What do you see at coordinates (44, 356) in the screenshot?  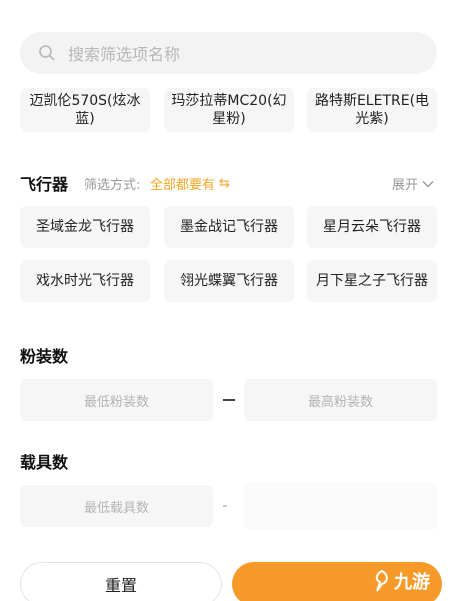 I see `section-title-pink-count: 粉装数` at bounding box center [44, 356].